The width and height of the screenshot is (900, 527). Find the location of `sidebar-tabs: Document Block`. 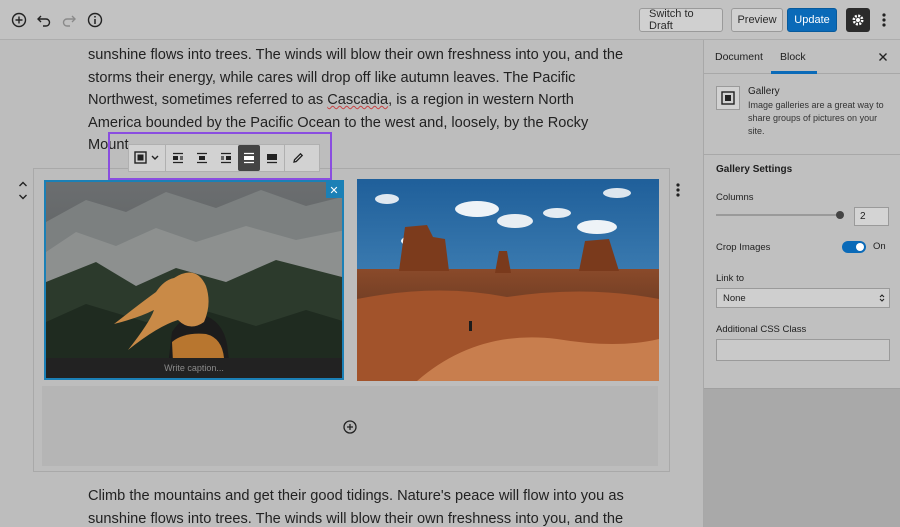

sidebar-tabs: Document Block is located at coordinates (802, 57).